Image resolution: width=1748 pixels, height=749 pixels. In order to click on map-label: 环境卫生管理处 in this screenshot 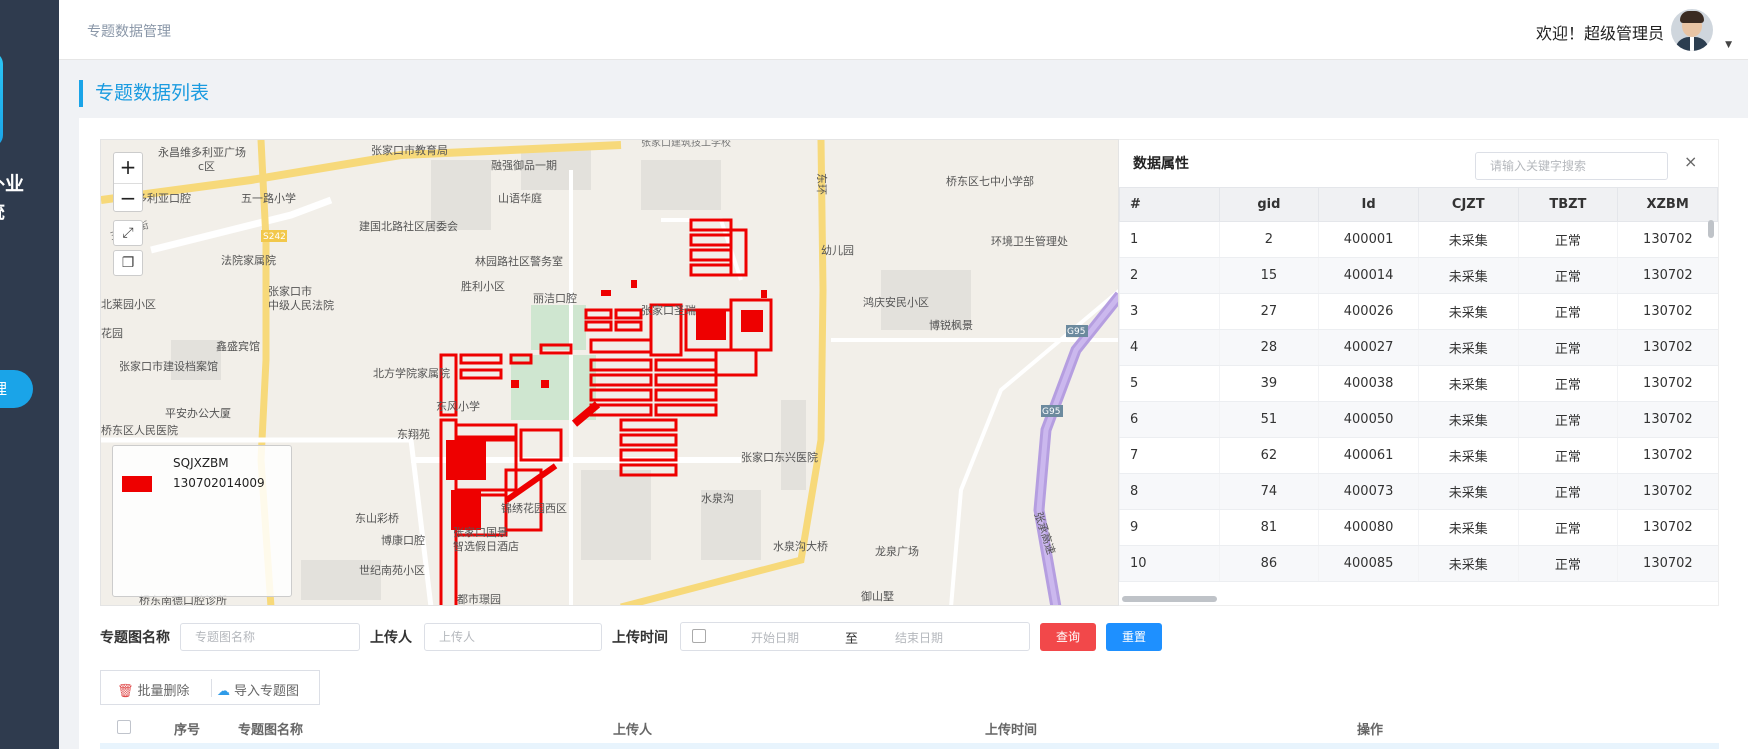, I will do `click(1029, 241)`.